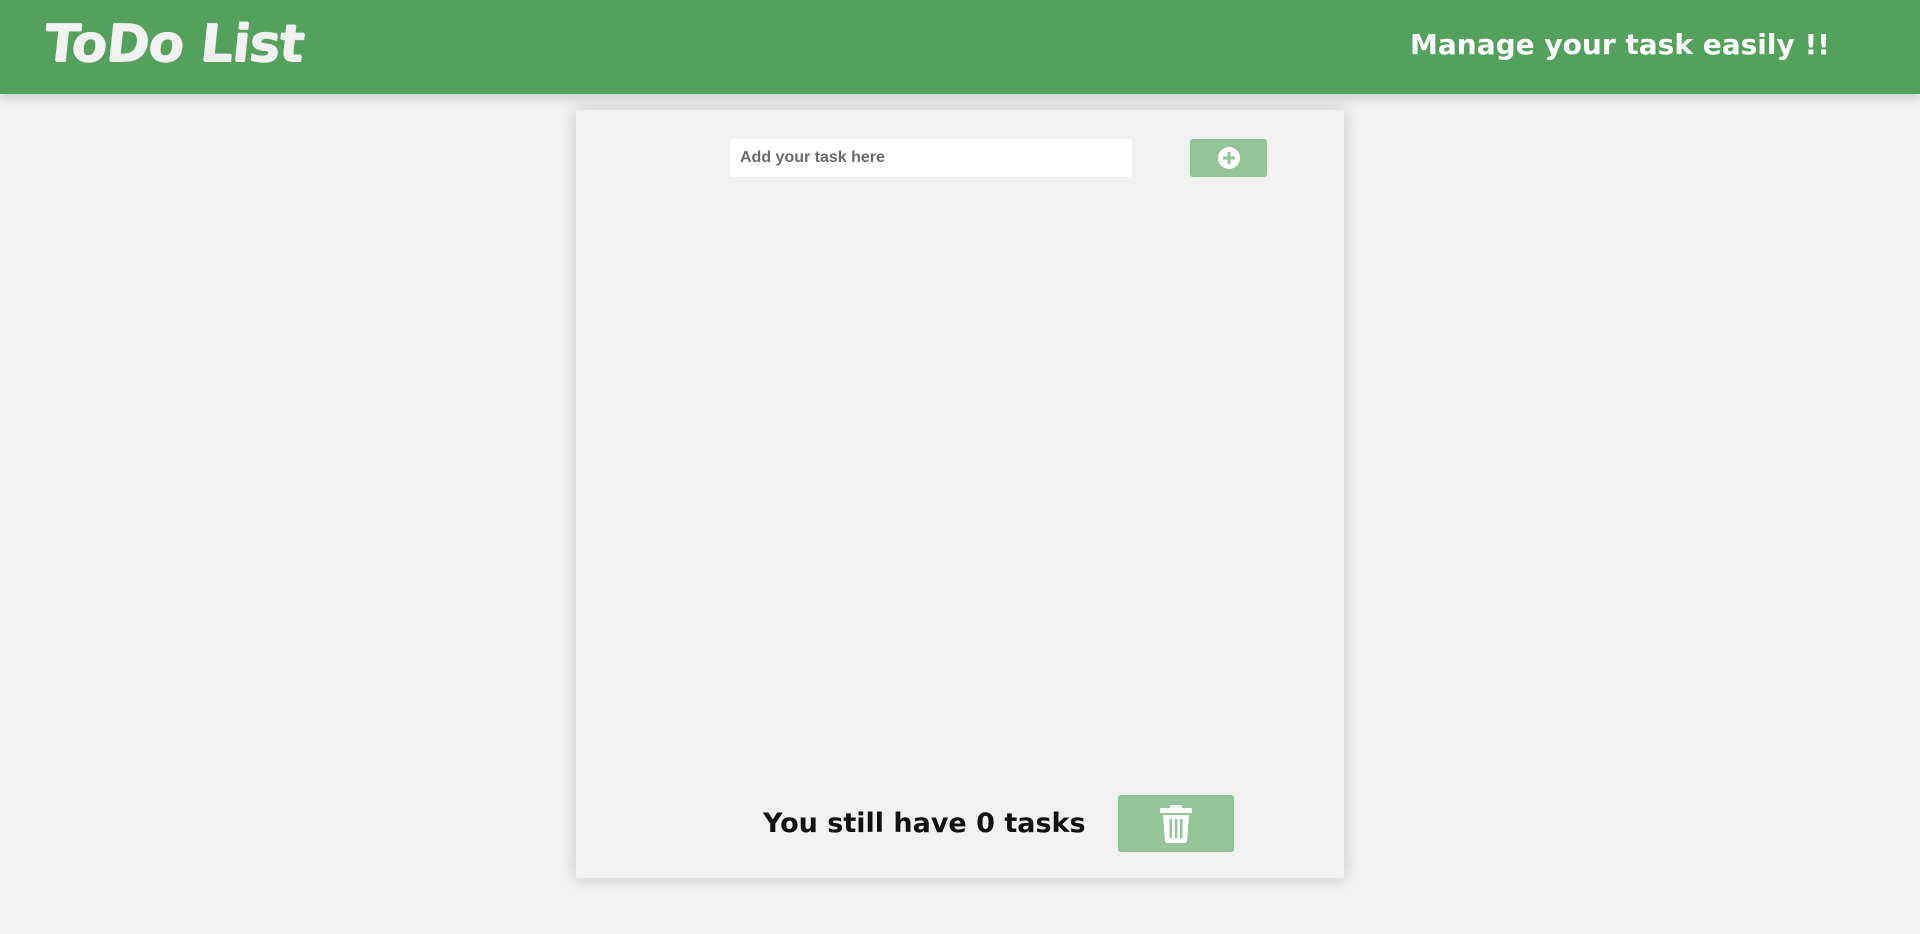  What do you see at coordinates (931, 158) in the screenshot?
I see `task-input` at bounding box center [931, 158].